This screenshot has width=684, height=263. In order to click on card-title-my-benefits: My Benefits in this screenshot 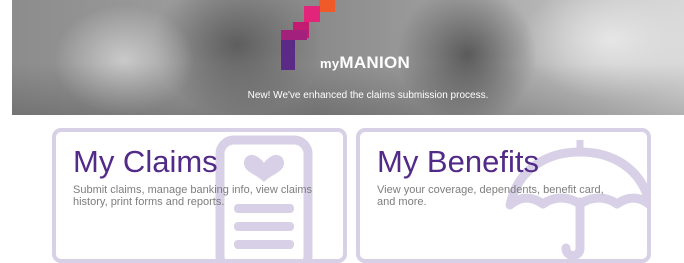, I will do `click(458, 161)`.